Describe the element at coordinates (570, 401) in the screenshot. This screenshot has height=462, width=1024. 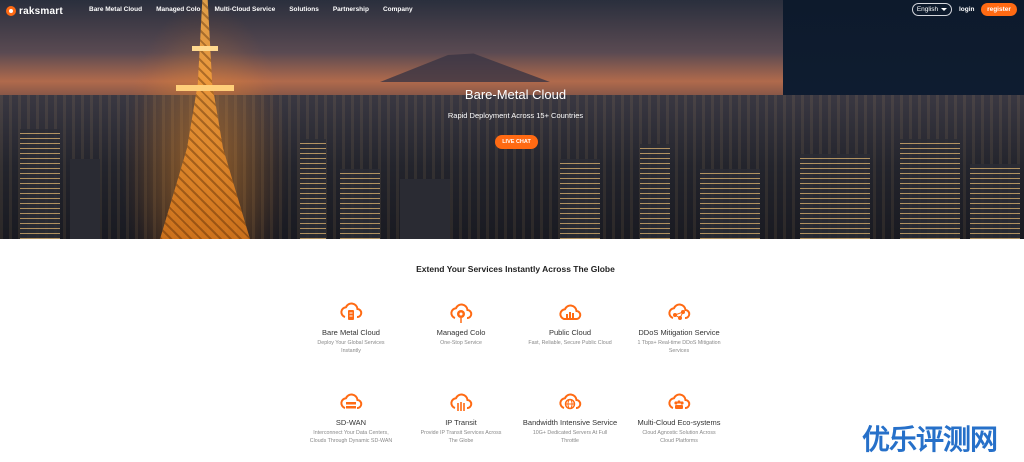
I see `globe-cloud-icon` at that location.